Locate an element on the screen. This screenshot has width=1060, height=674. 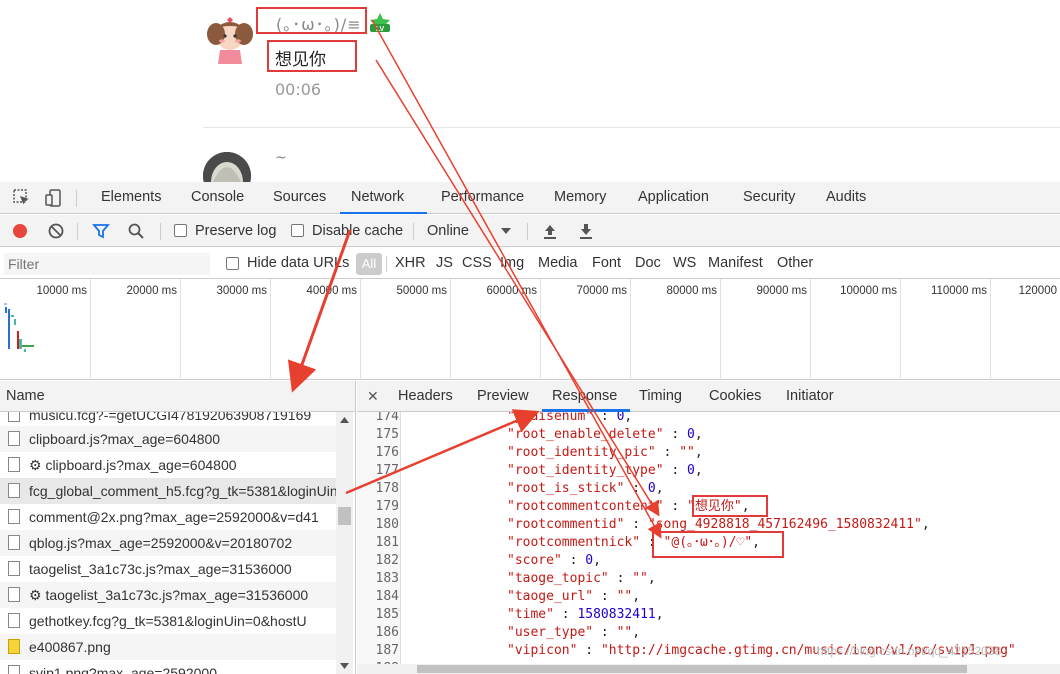
import-har-icon is located at coordinates (550, 231).